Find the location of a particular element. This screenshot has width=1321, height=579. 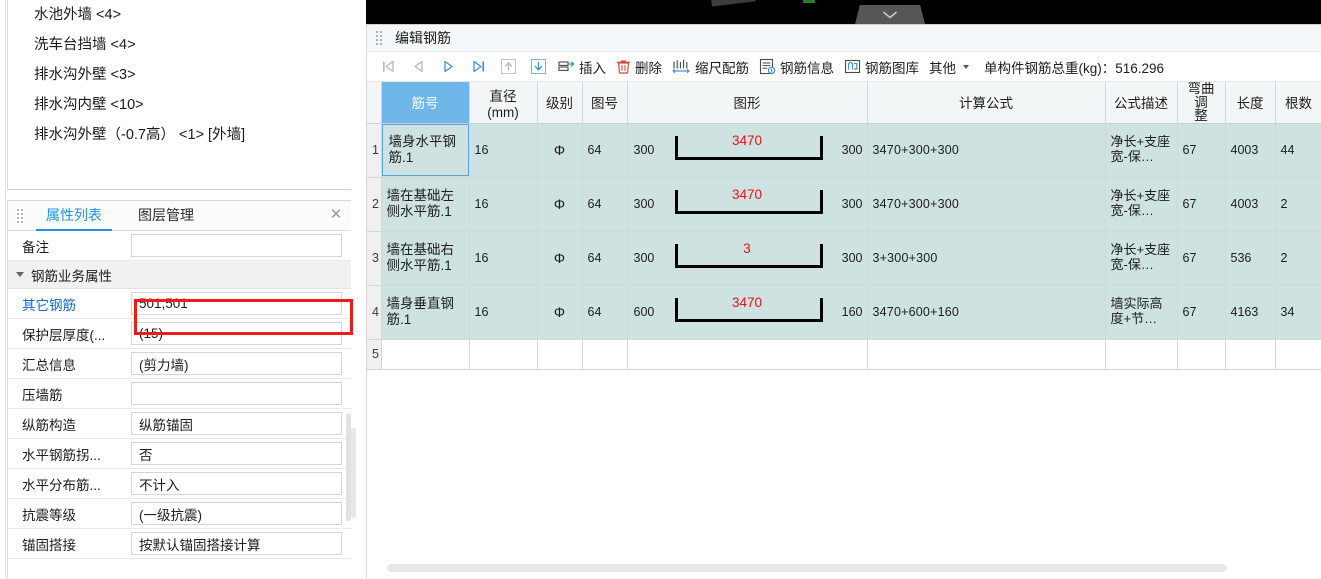

other-rebar-input: 501,501 is located at coordinates (236, 303).